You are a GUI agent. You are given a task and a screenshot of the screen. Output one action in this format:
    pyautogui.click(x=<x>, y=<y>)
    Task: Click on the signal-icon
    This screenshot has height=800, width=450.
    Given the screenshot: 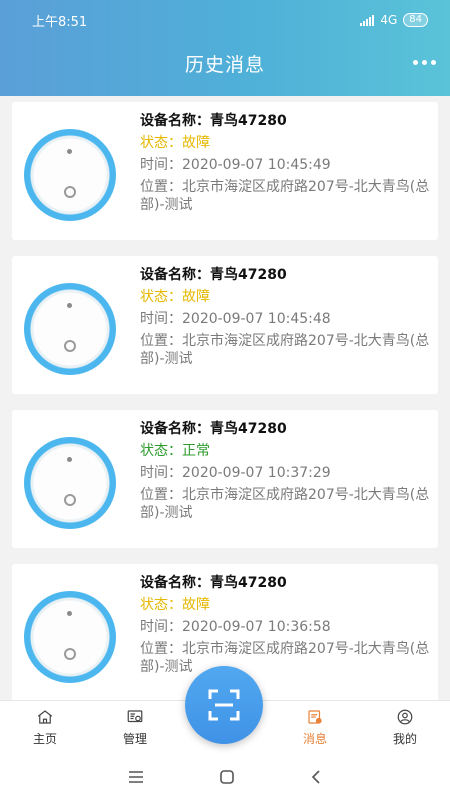 What is the action you would take?
    pyautogui.click(x=367, y=20)
    